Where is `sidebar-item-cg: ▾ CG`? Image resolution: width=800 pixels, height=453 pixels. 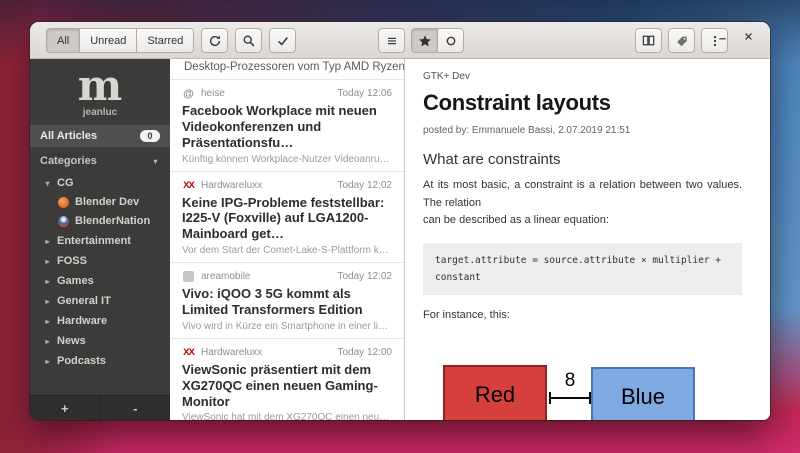
sidebar-item-cg: ▾ CG is located at coordinates (100, 183).